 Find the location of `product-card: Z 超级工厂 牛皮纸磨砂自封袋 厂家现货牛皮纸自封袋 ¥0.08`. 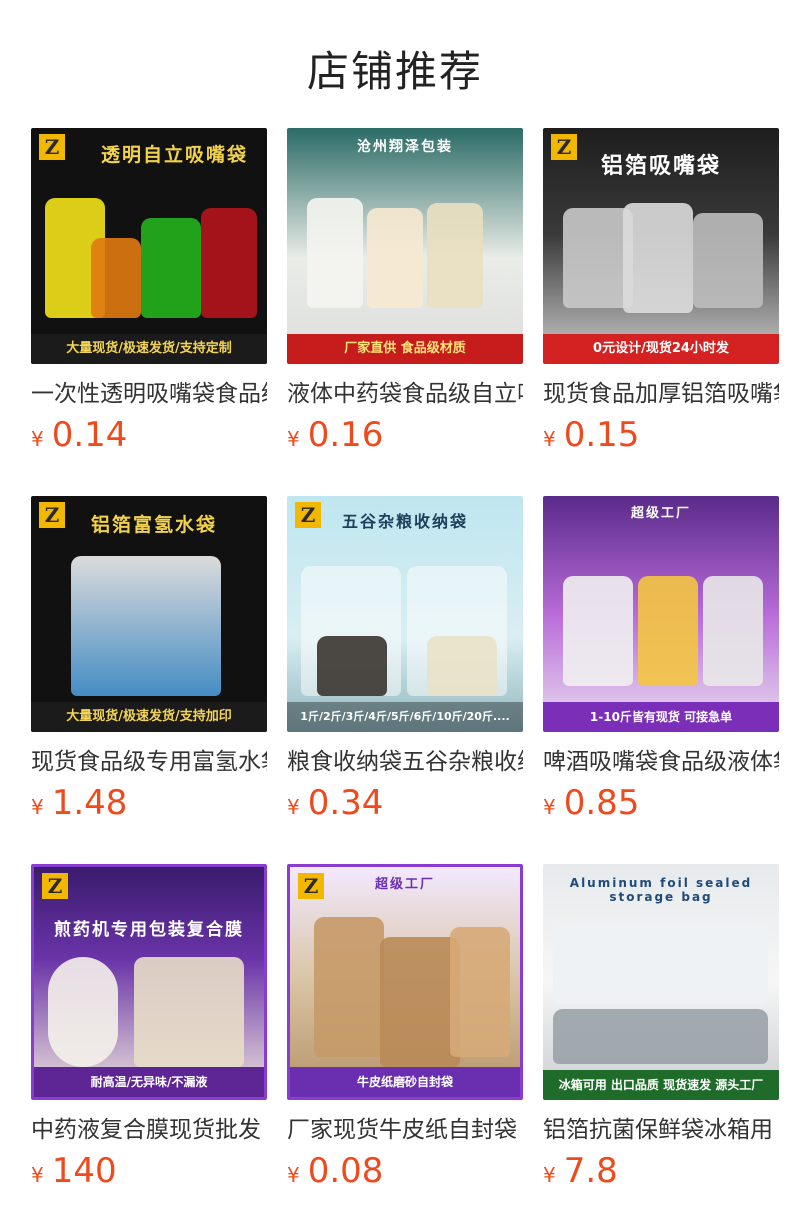

product-card: Z 超级工厂 牛皮纸磨砂自封袋 厂家现货牛皮纸自封袋 ¥0.08 is located at coordinates (405, 1028).